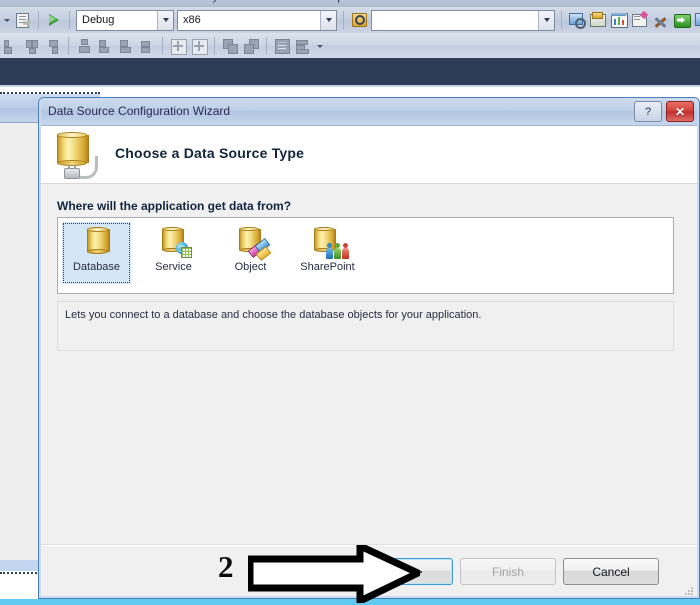 This screenshot has width=700, height=605. I want to click on service-icon, so click(174, 242).